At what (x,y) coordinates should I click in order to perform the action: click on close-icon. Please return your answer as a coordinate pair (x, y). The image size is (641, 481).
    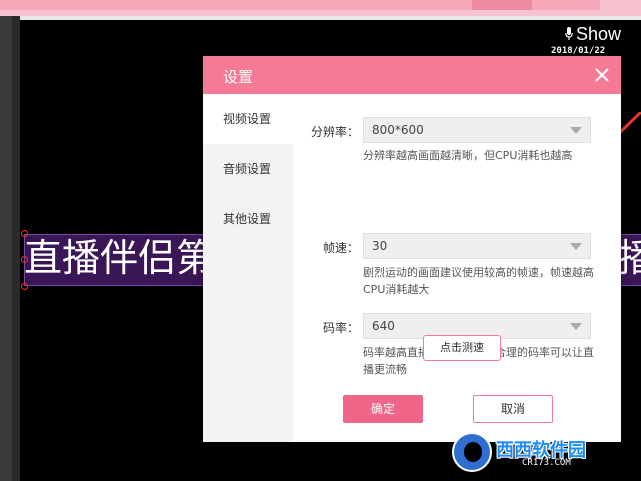
    Looking at the image, I should click on (602, 75).